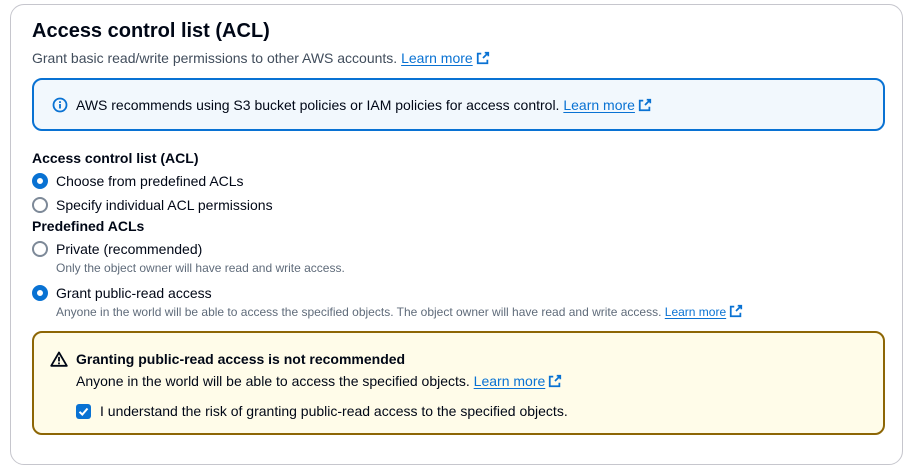  I want to click on risk-acknowledge-checkbox, so click(83, 411).